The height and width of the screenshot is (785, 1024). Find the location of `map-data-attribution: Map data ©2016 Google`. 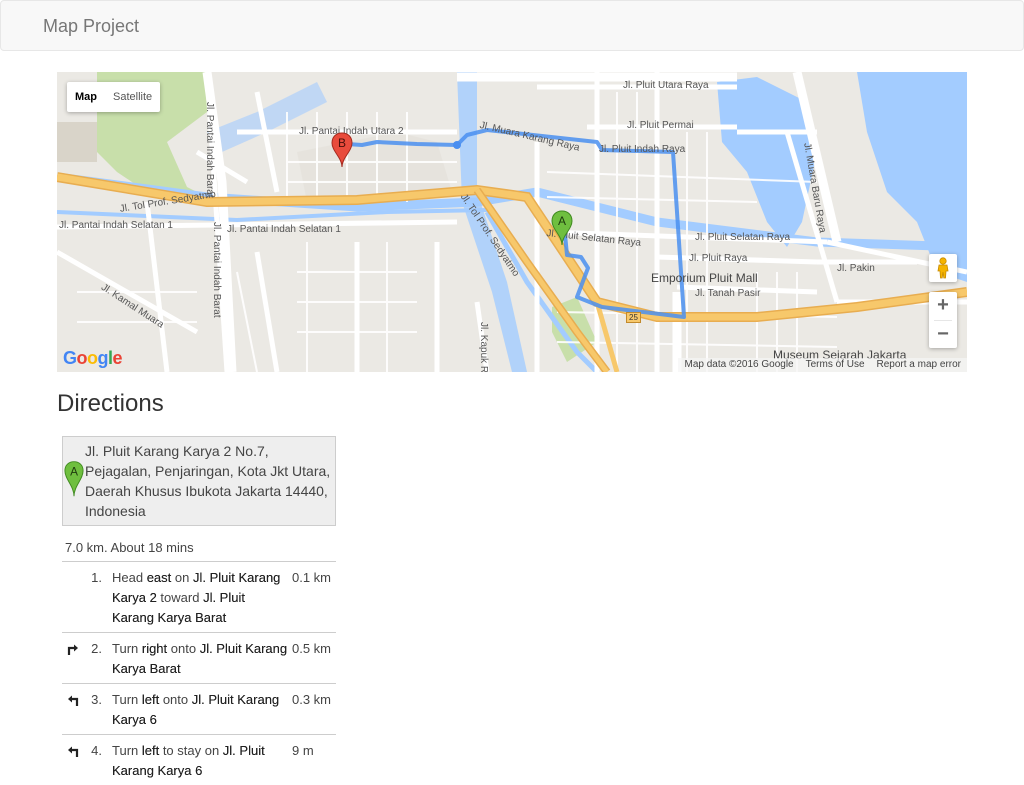

map-data-attribution: Map data ©2016 Google is located at coordinates (739, 364).